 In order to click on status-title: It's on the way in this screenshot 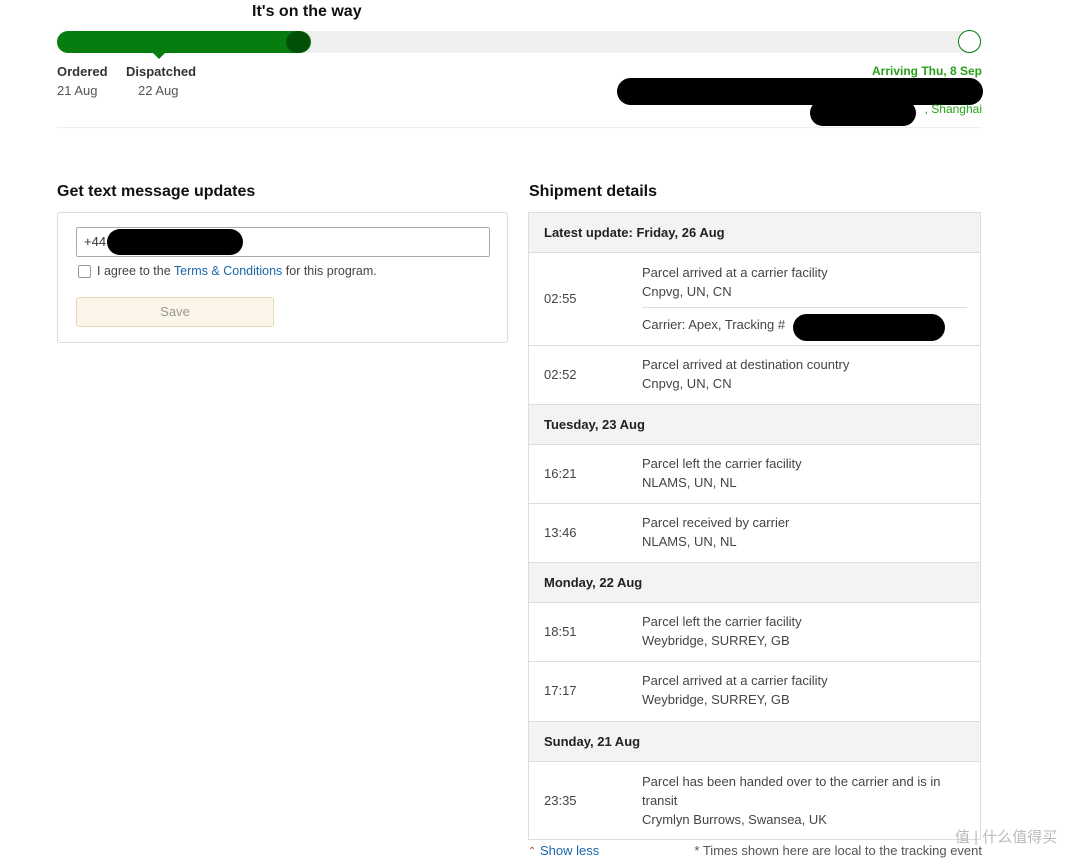, I will do `click(307, 11)`.